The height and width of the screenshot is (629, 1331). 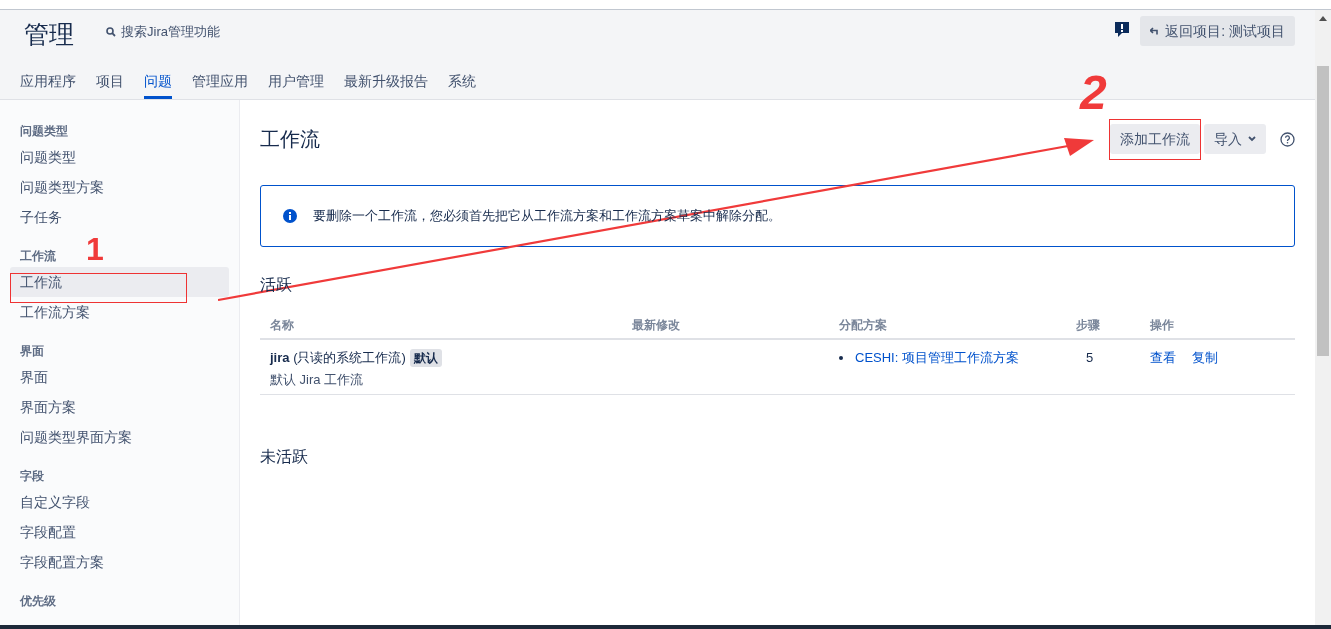 I want to click on sidebar-heading: 工作流, so click(x=38, y=256).